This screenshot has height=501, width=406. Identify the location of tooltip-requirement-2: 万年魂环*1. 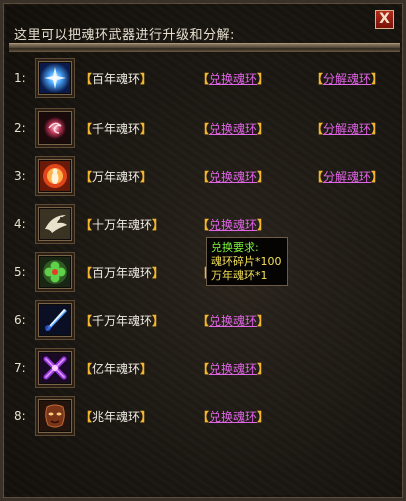
(239, 275).